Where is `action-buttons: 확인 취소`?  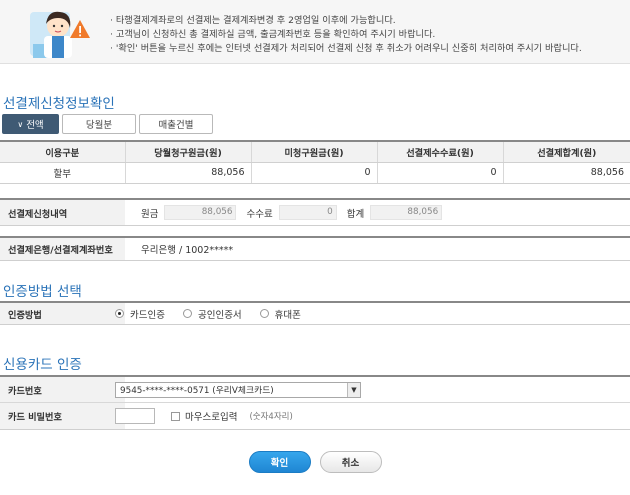 action-buttons: 확인 취소 is located at coordinates (315, 462).